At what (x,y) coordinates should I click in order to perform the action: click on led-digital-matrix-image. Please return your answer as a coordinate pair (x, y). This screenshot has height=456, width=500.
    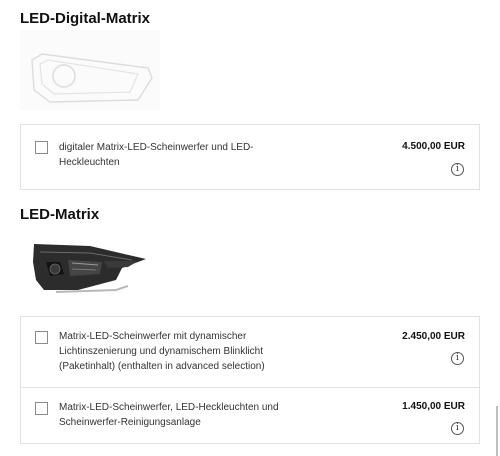
    Looking at the image, I should click on (90, 70).